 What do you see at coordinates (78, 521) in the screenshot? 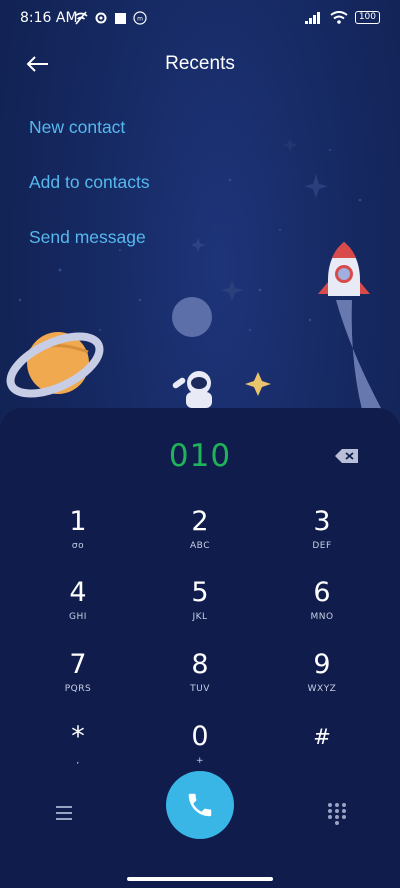
I see `key-digit: 1` at bounding box center [78, 521].